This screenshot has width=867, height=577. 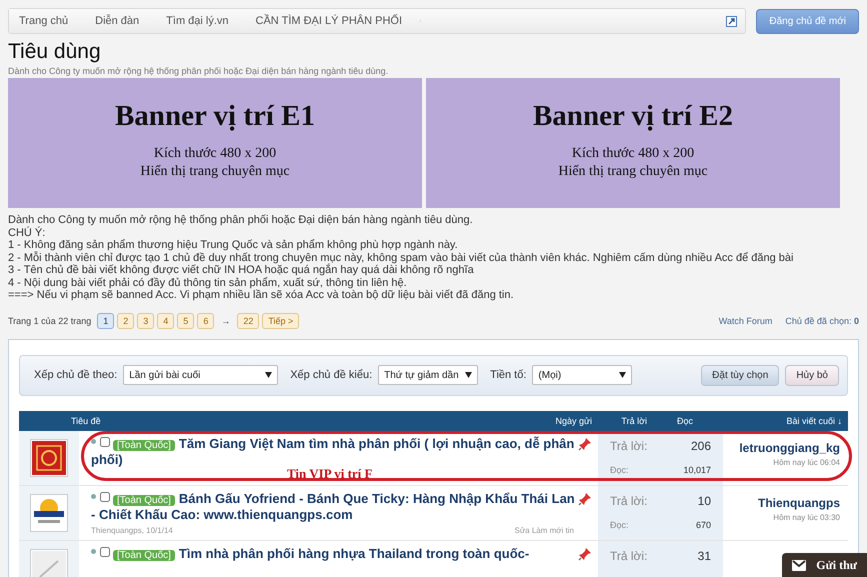 What do you see at coordinates (281, 320) in the screenshot?
I see `page-link: Tiếp >` at bounding box center [281, 320].